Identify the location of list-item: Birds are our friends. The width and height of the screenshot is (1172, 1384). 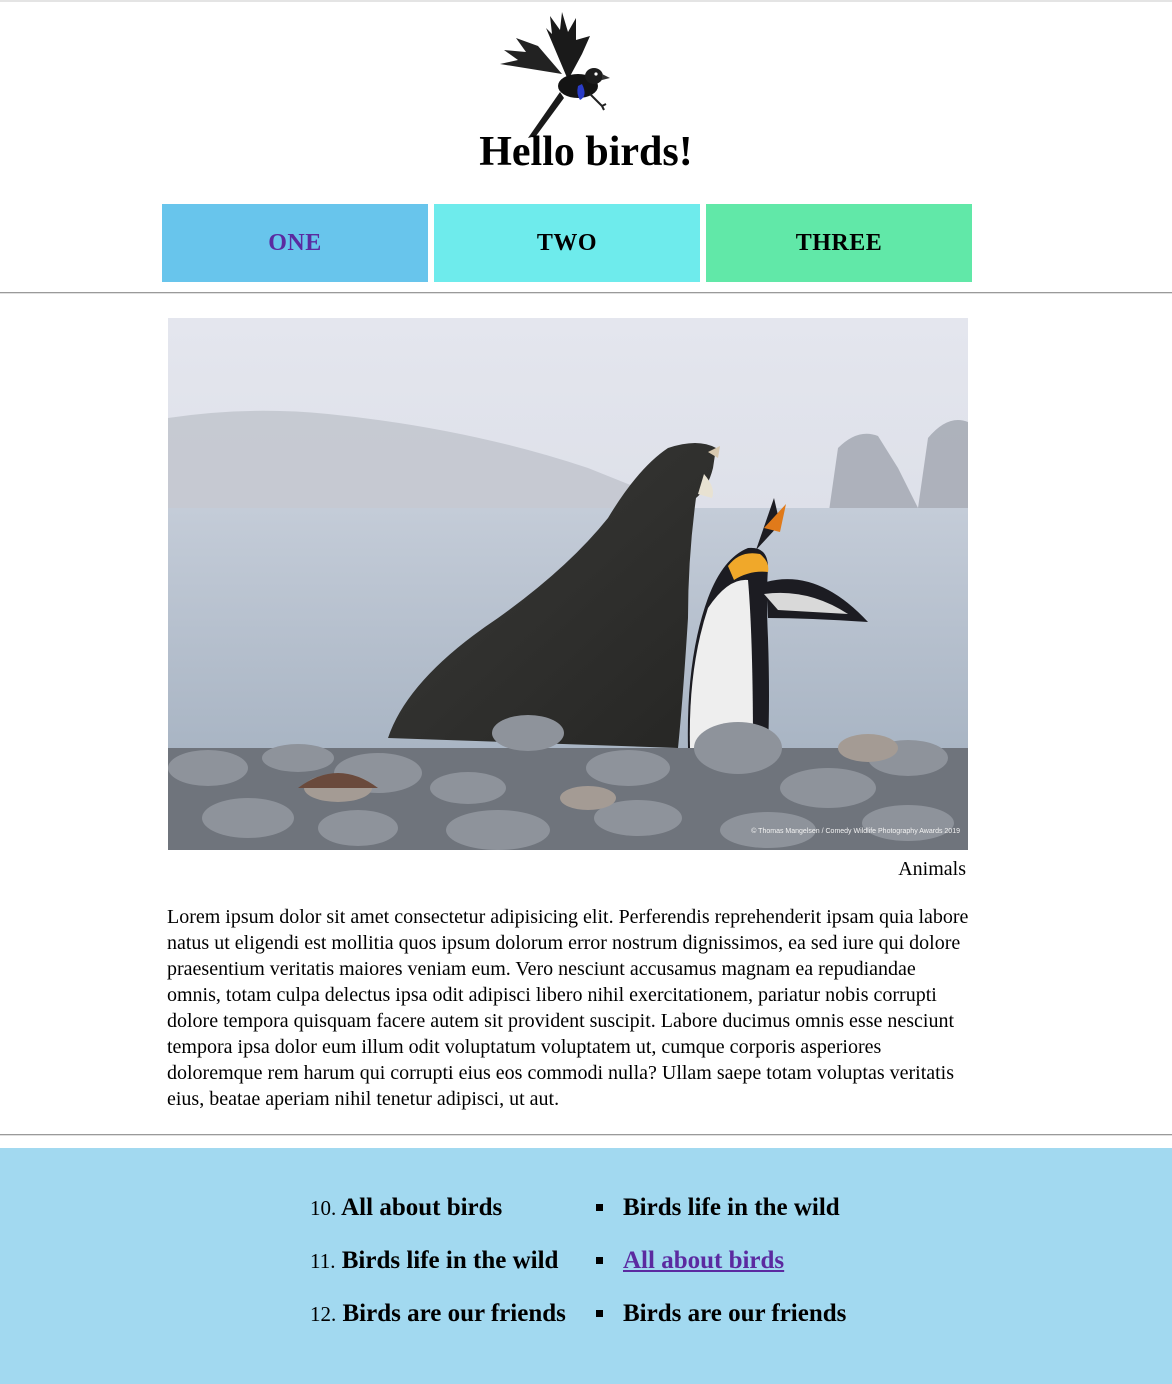
(721, 1314).